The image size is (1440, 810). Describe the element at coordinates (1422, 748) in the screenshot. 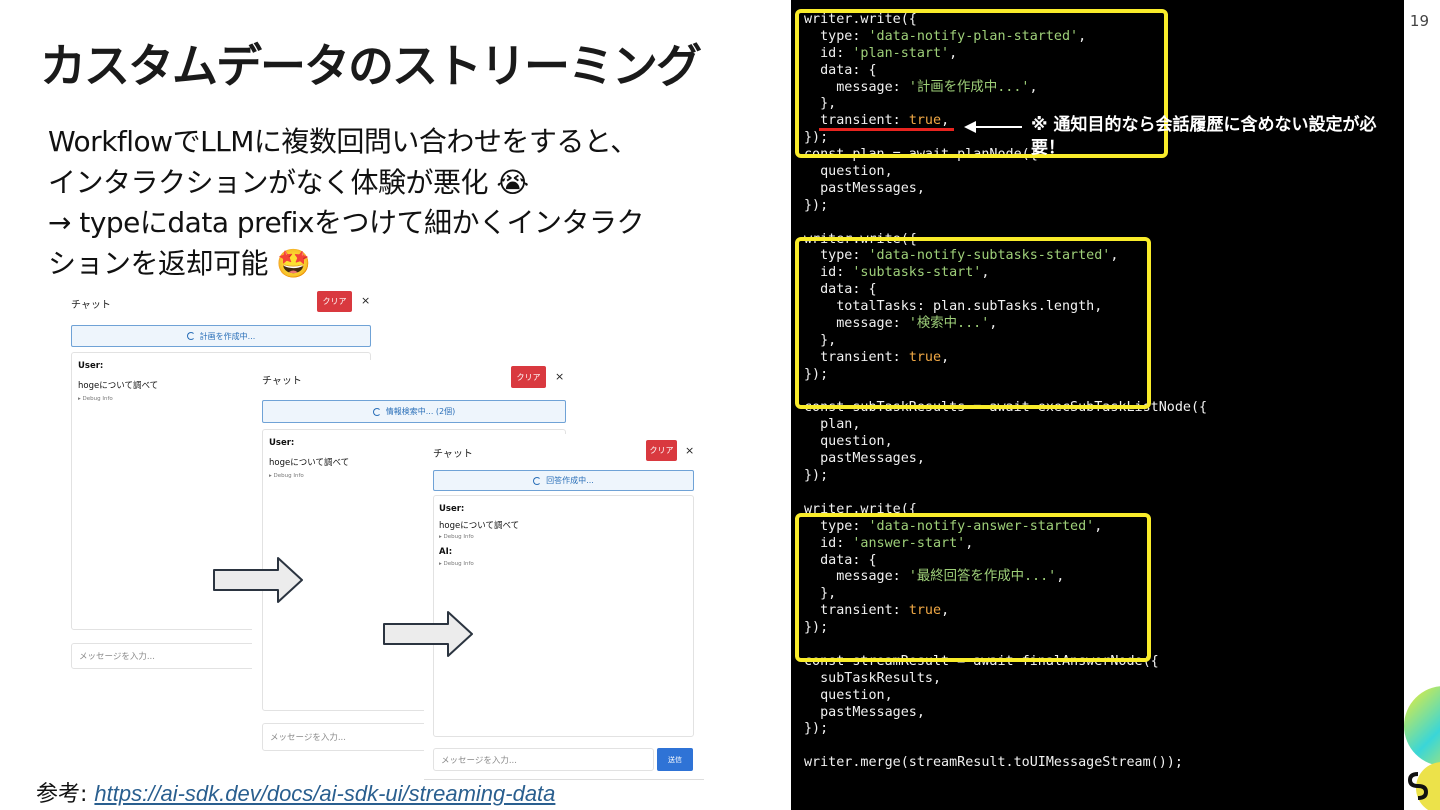

I see `brand-logo-icon` at that location.